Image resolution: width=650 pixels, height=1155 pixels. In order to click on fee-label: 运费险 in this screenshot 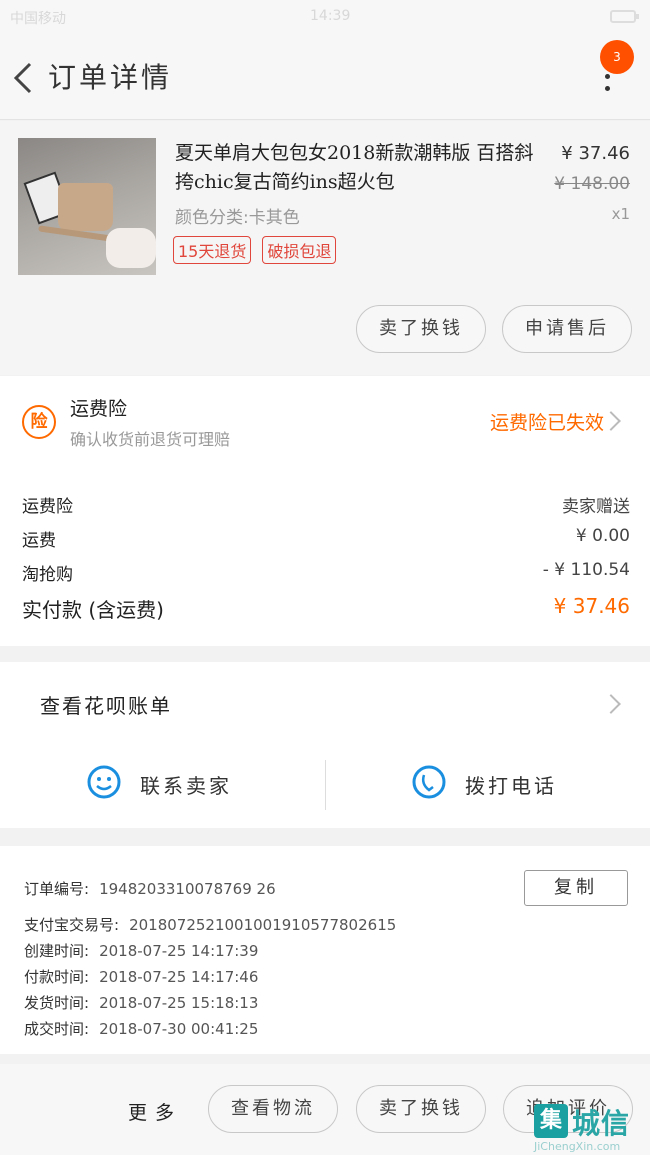, I will do `click(47, 507)`.